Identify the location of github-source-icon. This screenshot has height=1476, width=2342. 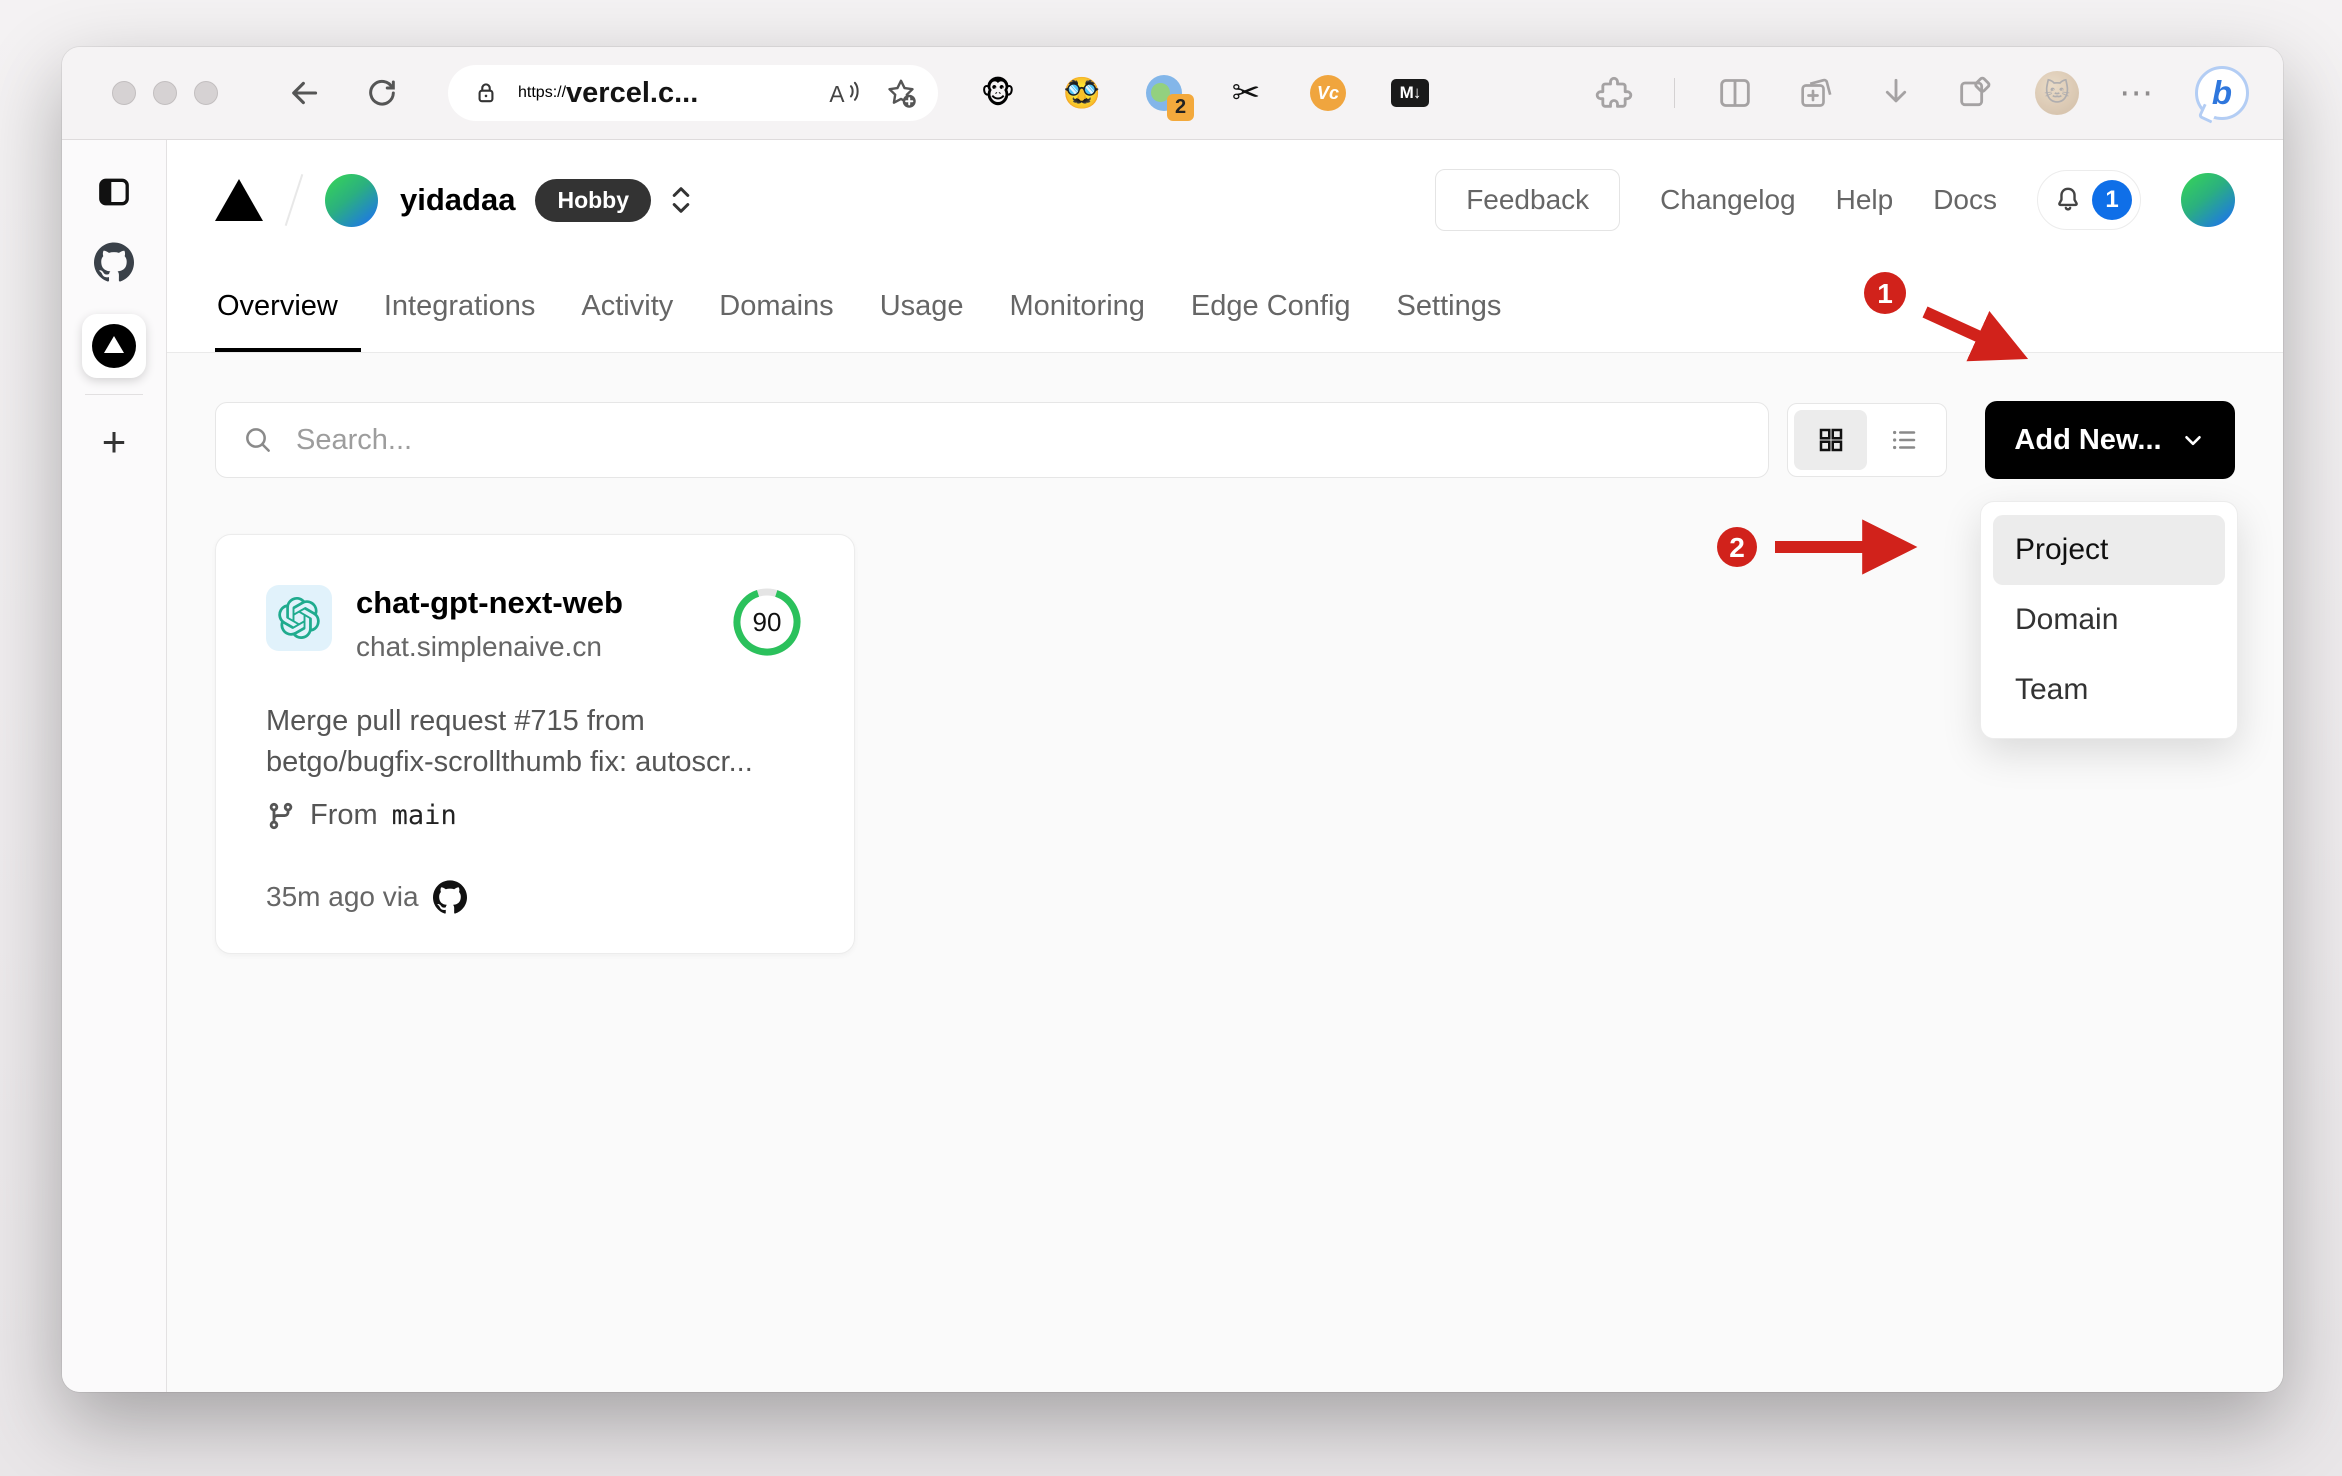
(449, 897).